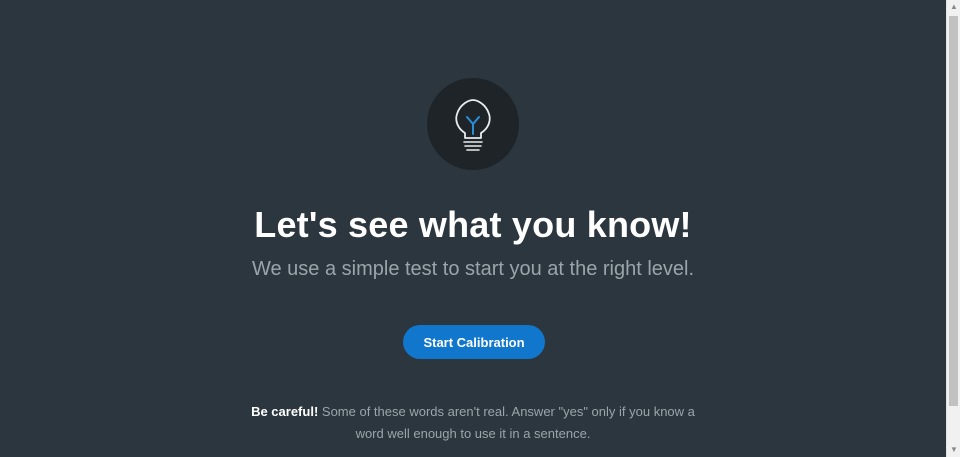 The image size is (960, 457). Describe the element at coordinates (474, 342) in the screenshot. I see `start-calibration-button: Start Calibration` at that location.